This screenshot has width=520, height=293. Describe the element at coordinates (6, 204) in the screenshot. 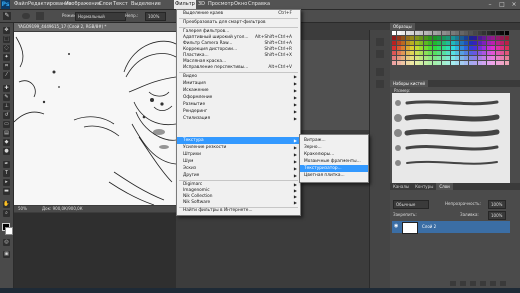

I see `hand-tool-icon: ✋` at that location.